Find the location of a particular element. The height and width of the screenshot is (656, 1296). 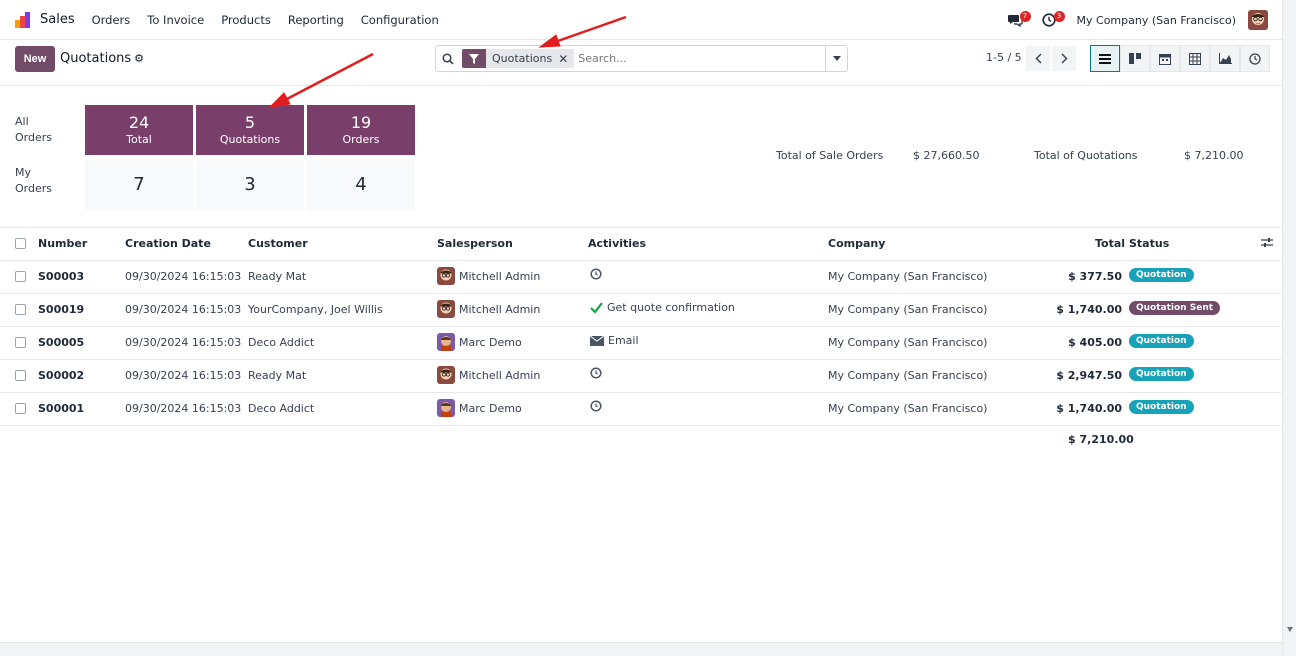

tile-all-total: 24 Total is located at coordinates (139, 130).